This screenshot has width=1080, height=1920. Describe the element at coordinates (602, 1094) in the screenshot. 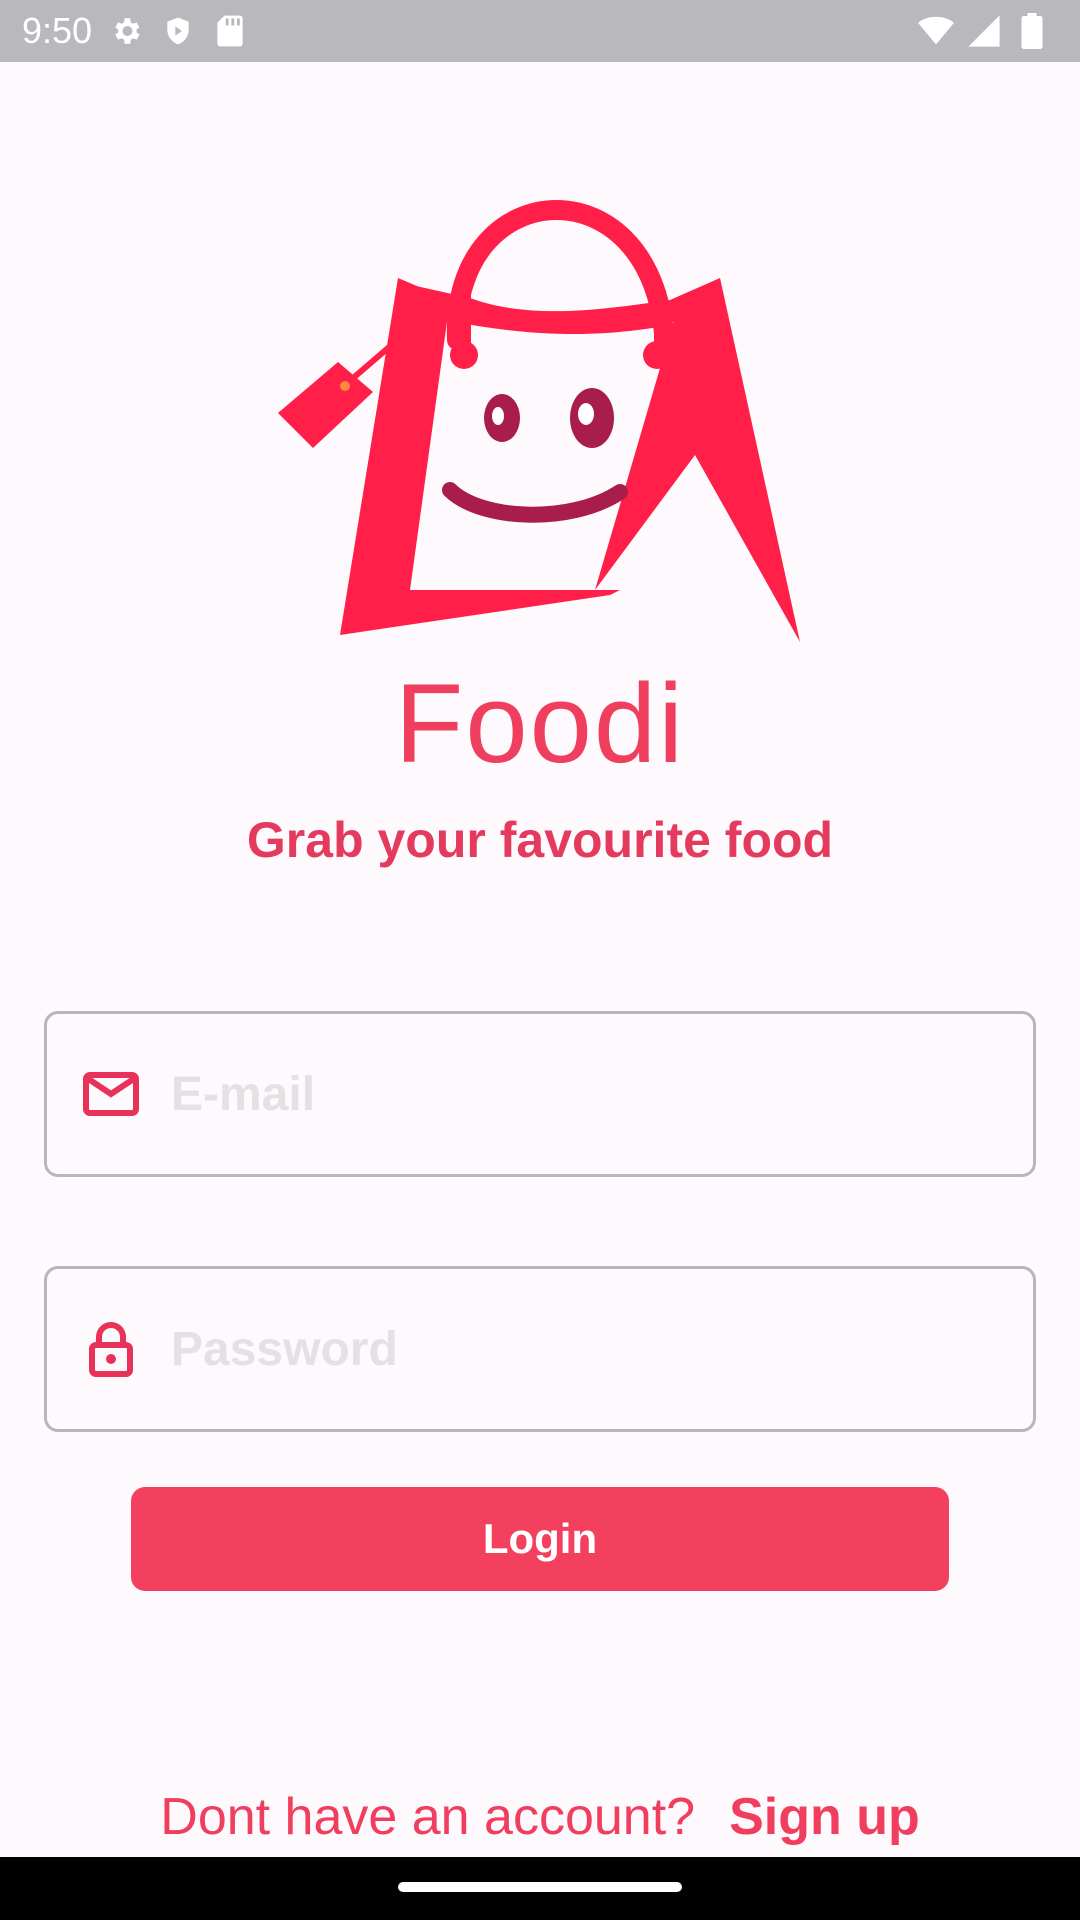

I see `email-input` at that location.